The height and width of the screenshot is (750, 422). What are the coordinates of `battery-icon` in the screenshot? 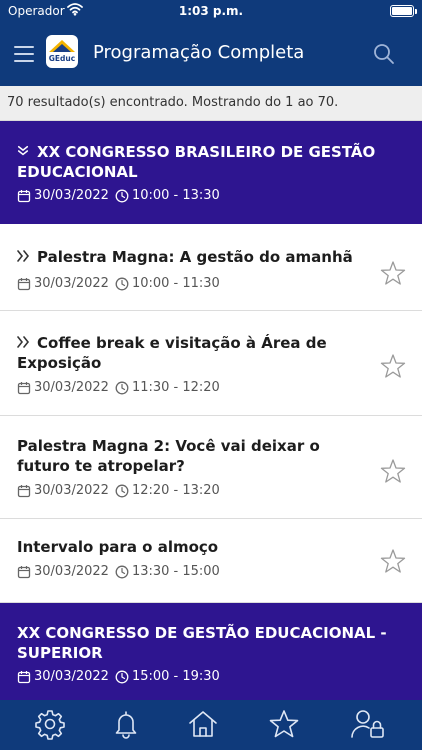 It's located at (402, 11).